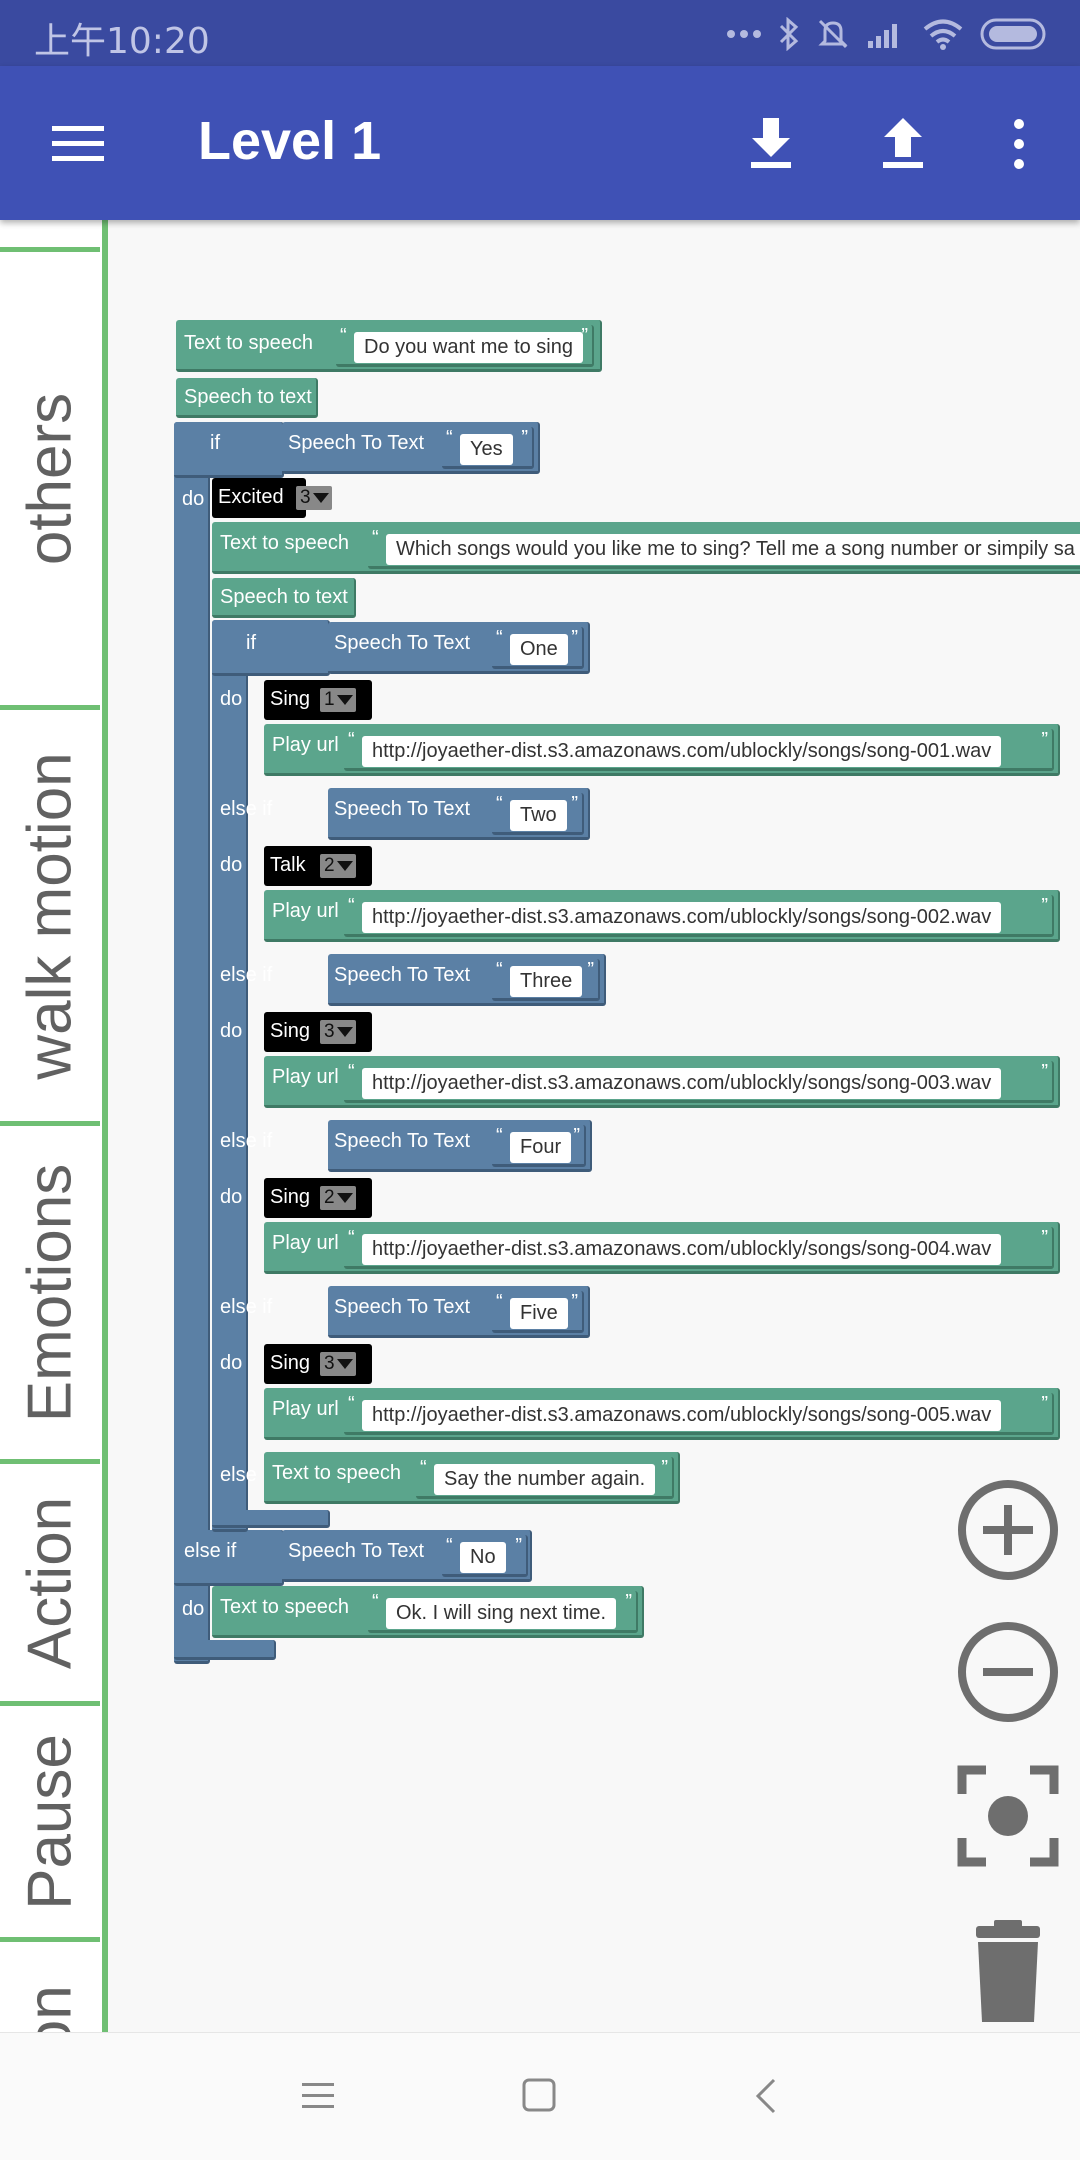 The image size is (1080, 2160). I want to click on menu-nav-icon, so click(318, 2096).